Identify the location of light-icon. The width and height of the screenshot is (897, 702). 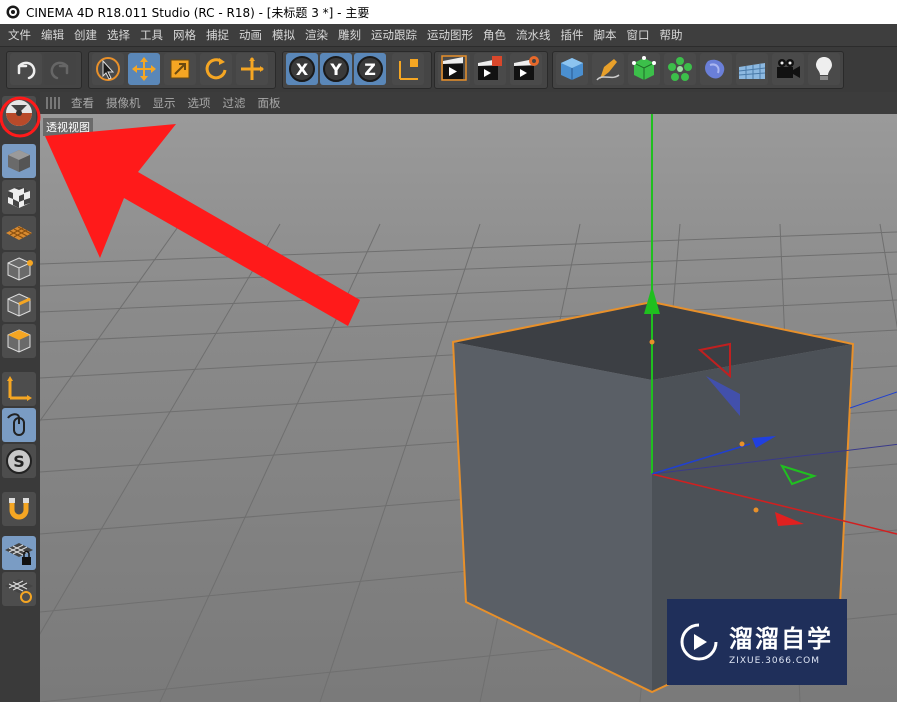
(824, 69).